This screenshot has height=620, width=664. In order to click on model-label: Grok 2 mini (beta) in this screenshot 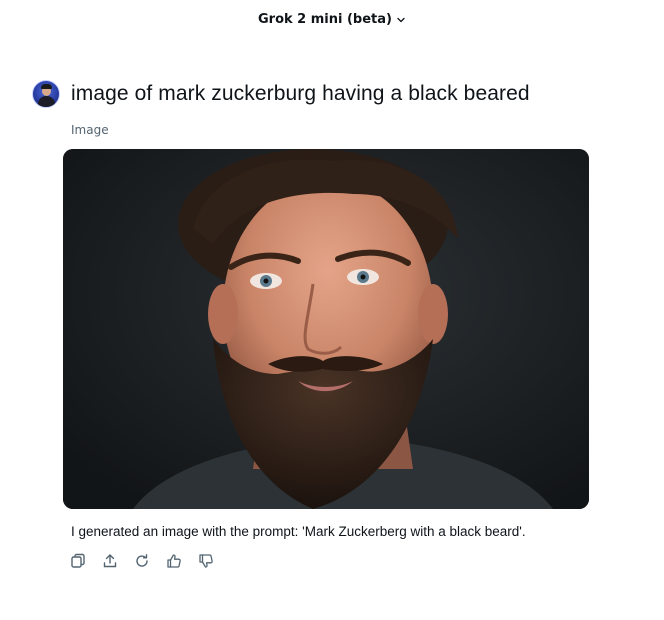, I will do `click(325, 19)`.